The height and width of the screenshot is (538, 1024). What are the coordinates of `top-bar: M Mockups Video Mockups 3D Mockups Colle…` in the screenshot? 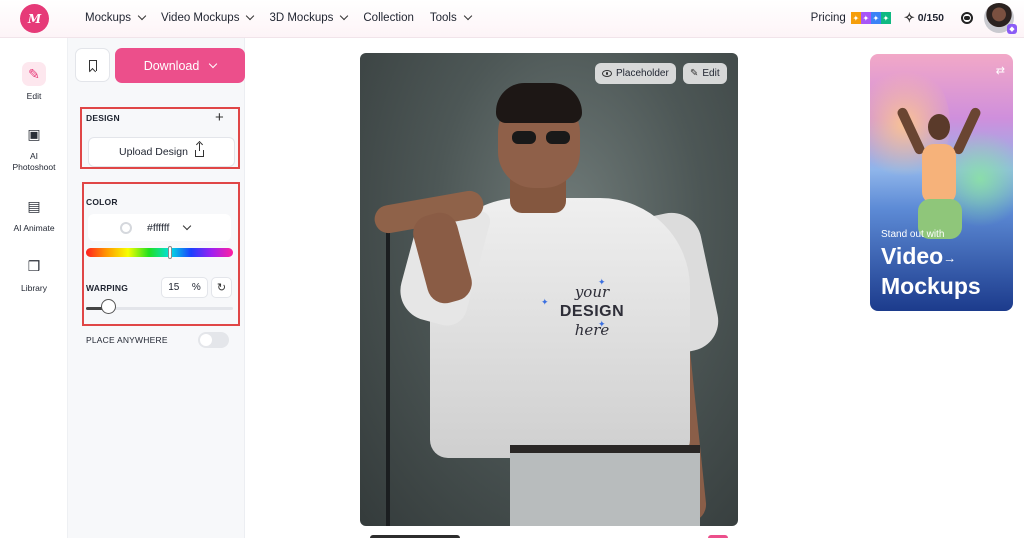 It's located at (512, 19).